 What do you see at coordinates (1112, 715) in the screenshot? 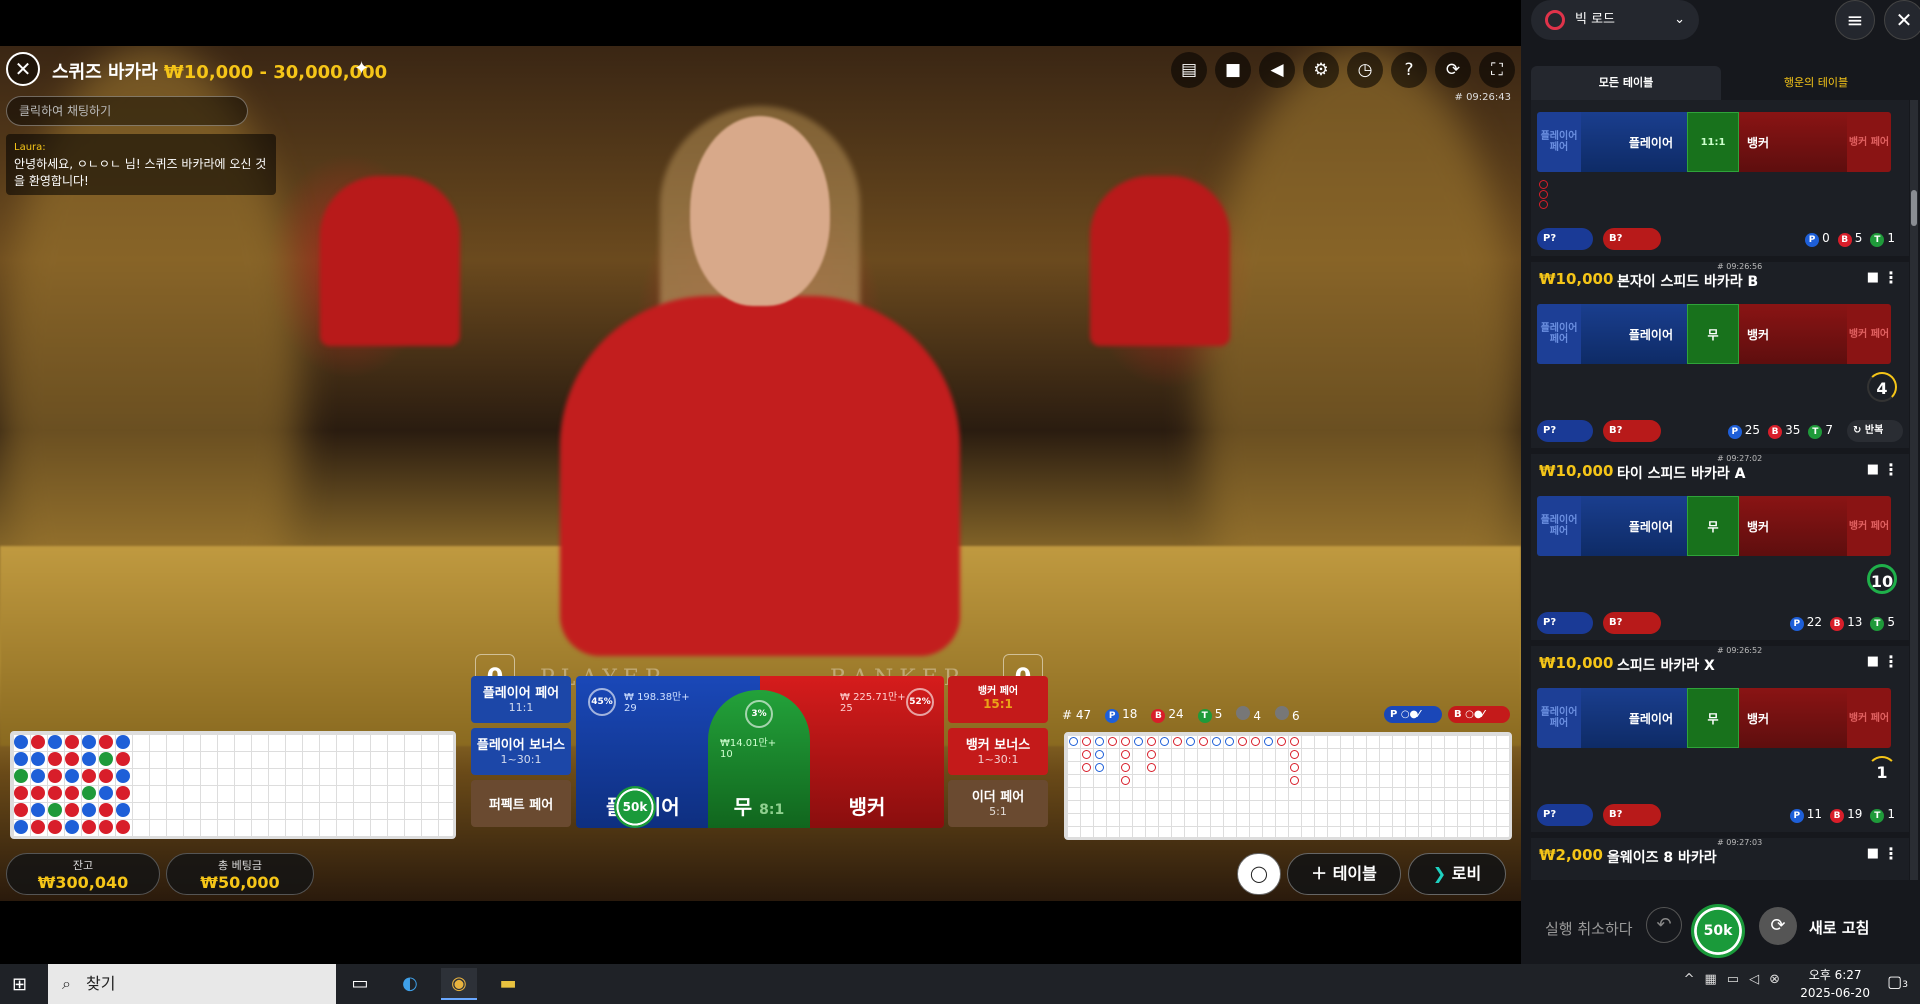
I see `player-dot-icon: P` at bounding box center [1112, 715].